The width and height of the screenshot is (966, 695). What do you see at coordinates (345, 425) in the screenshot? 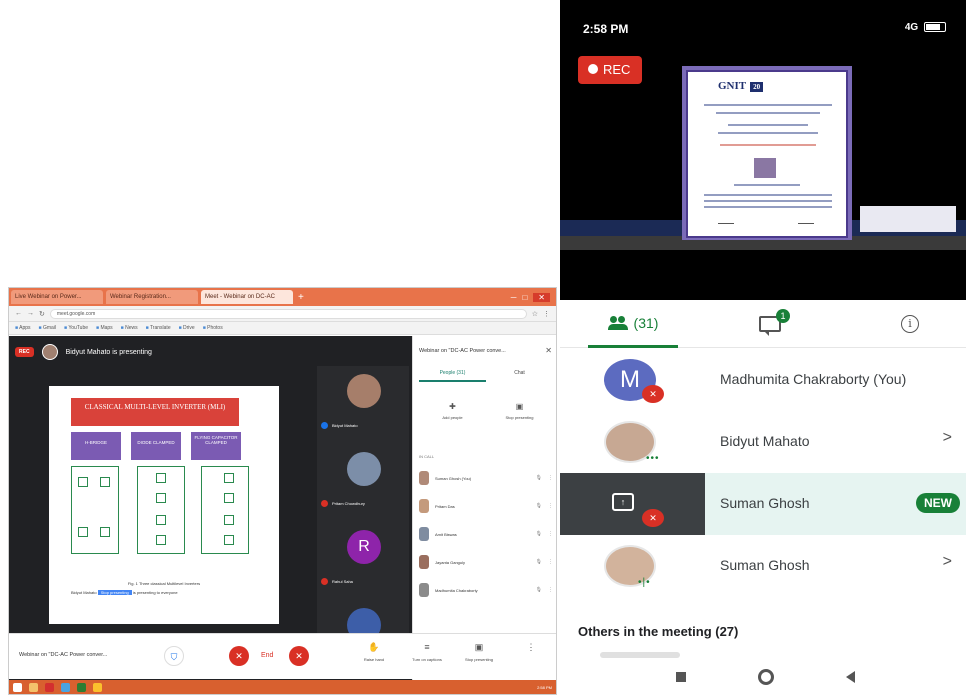
I see `tile-name: Bidyut Mahato` at bounding box center [345, 425].